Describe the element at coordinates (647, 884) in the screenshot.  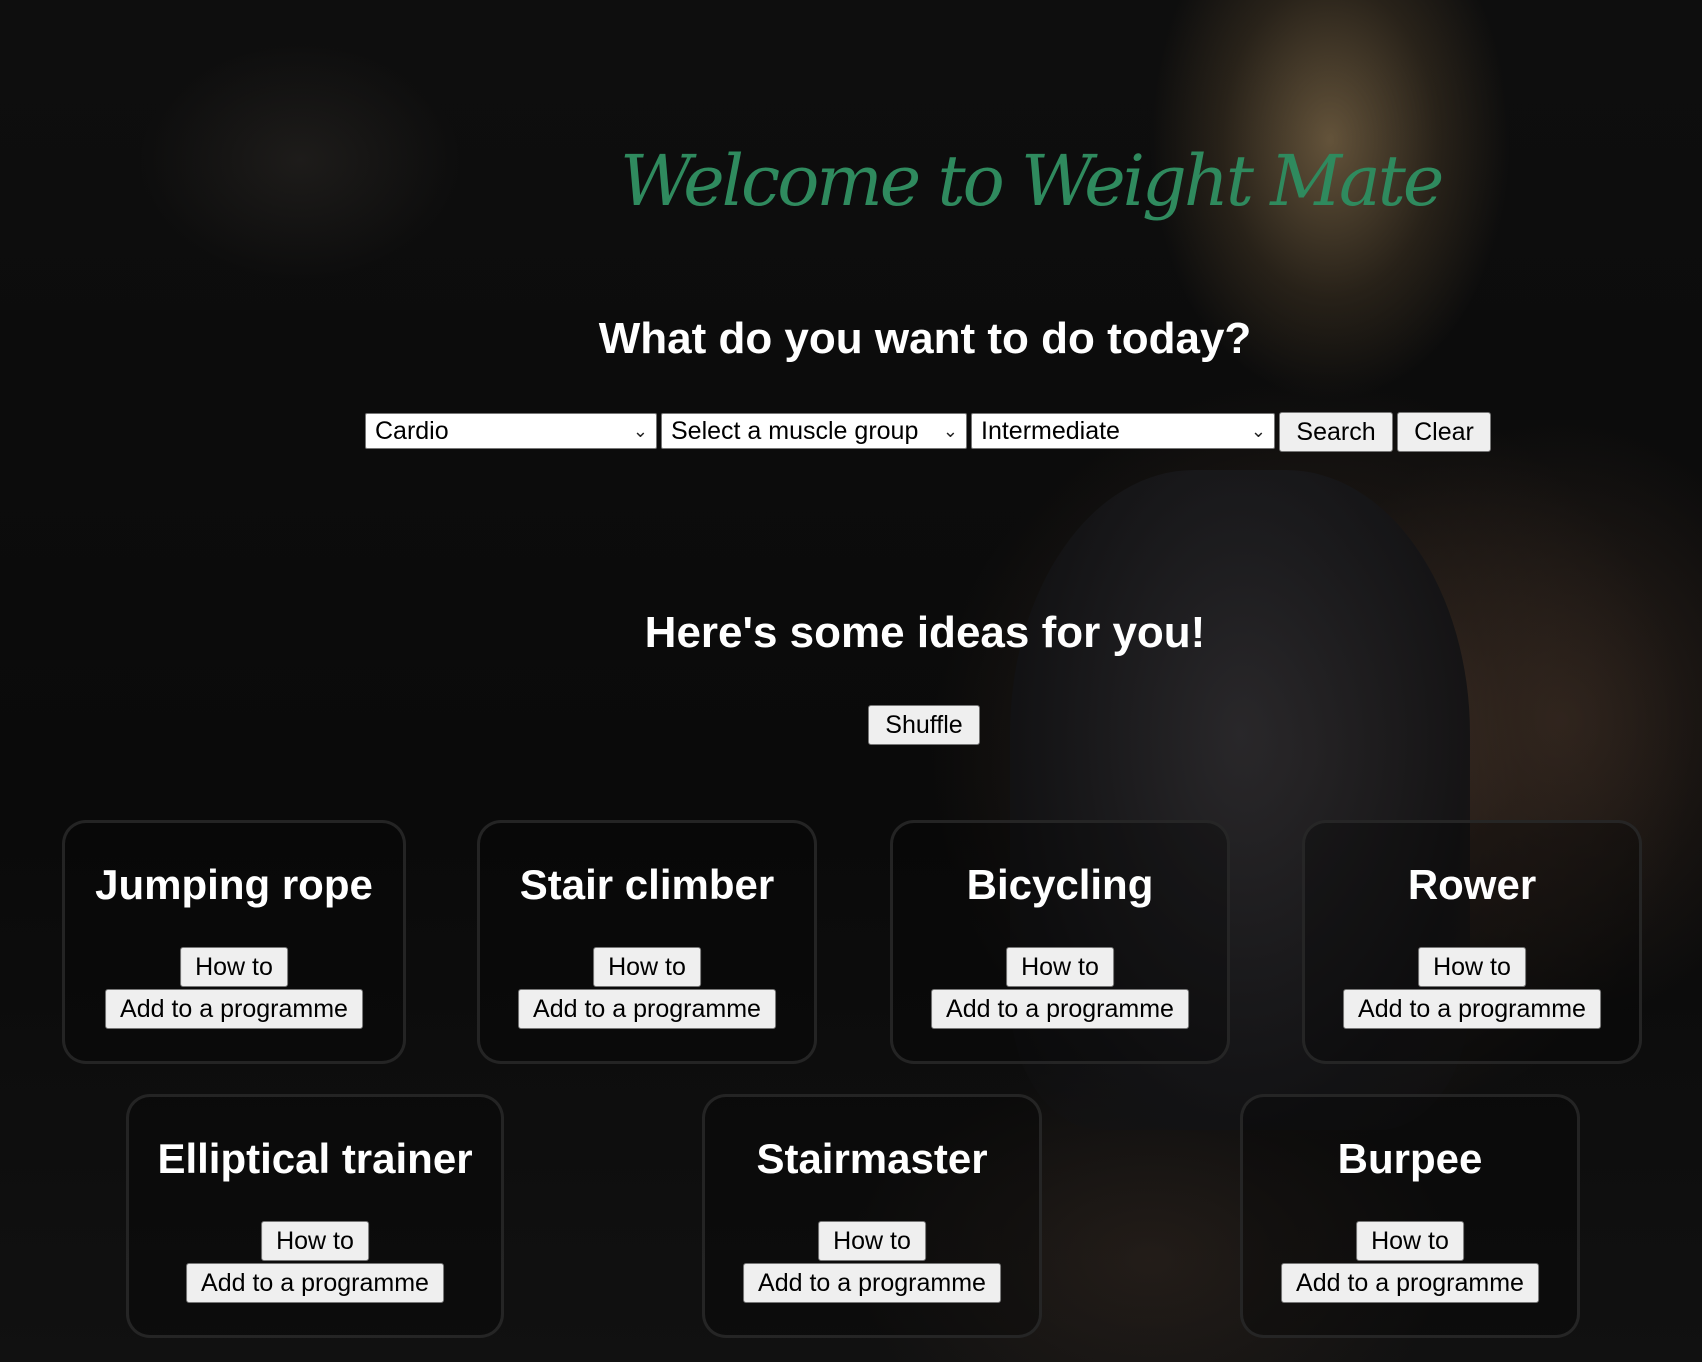
I see `exercise-title: Stair climber` at that location.